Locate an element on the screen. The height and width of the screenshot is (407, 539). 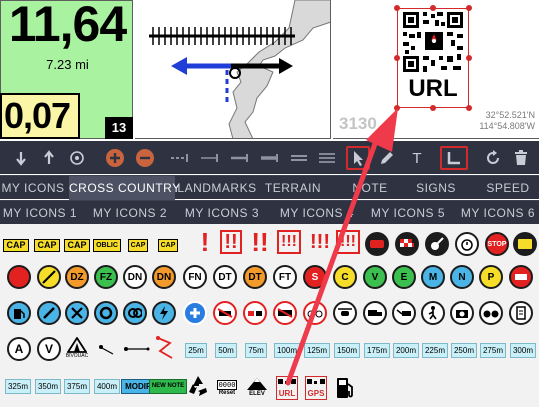
recycle-icon is located at coordinates (198, 386).